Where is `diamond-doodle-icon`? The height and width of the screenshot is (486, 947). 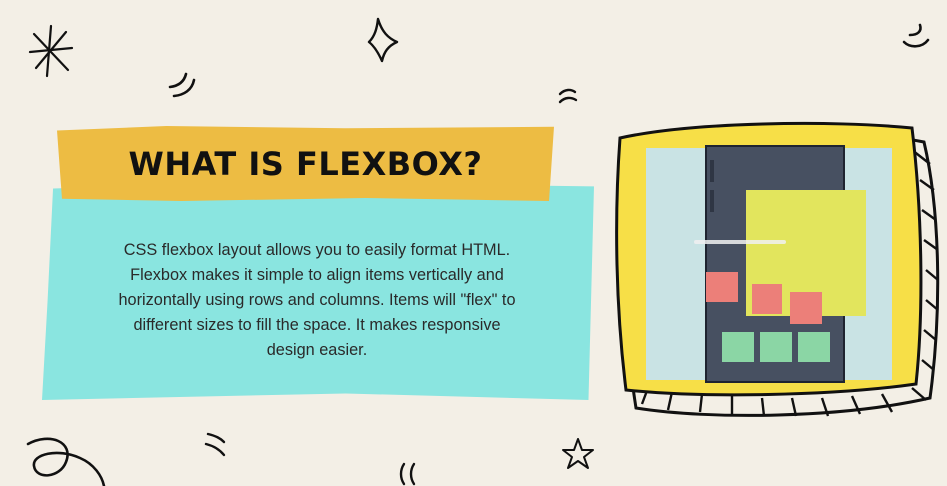 diamond-doodle-icon is located at coordinates (383, 40).